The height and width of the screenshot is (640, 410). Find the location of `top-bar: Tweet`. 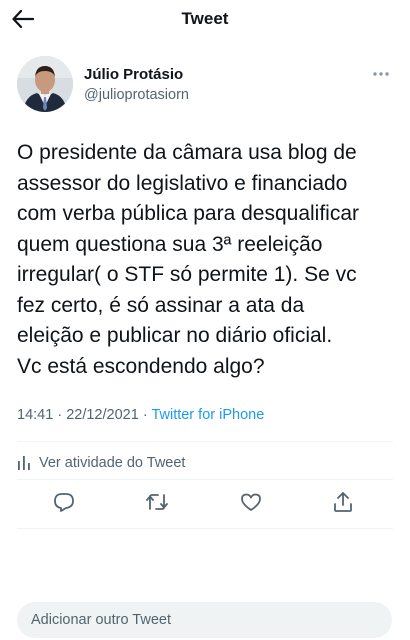

top-bar: Tweet is located at coordinates (205, 20).